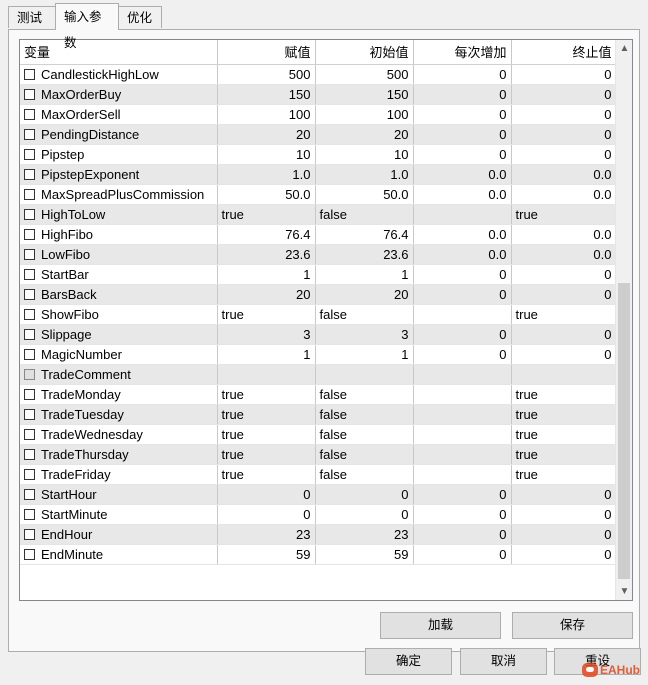  Describe the element at coordinates (318, 294) in the screenshot. I see `param-row: BarsBack 20 20 0 0` at that location.